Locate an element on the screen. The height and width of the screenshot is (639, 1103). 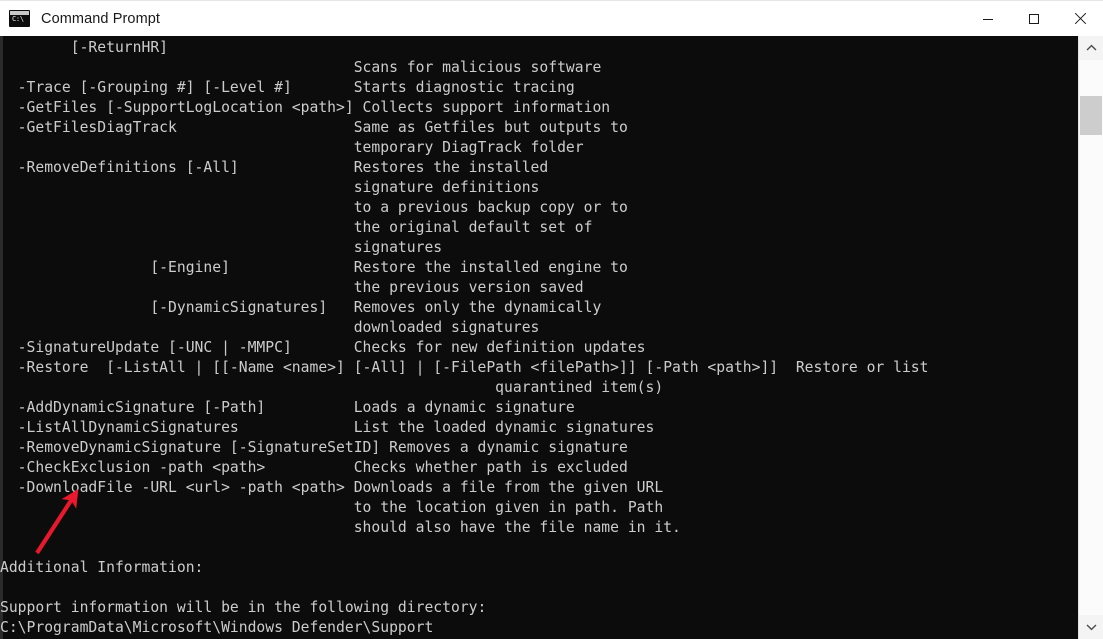
window-titlebar: C:\ Command Prompt is located at coordinates (551, 18).